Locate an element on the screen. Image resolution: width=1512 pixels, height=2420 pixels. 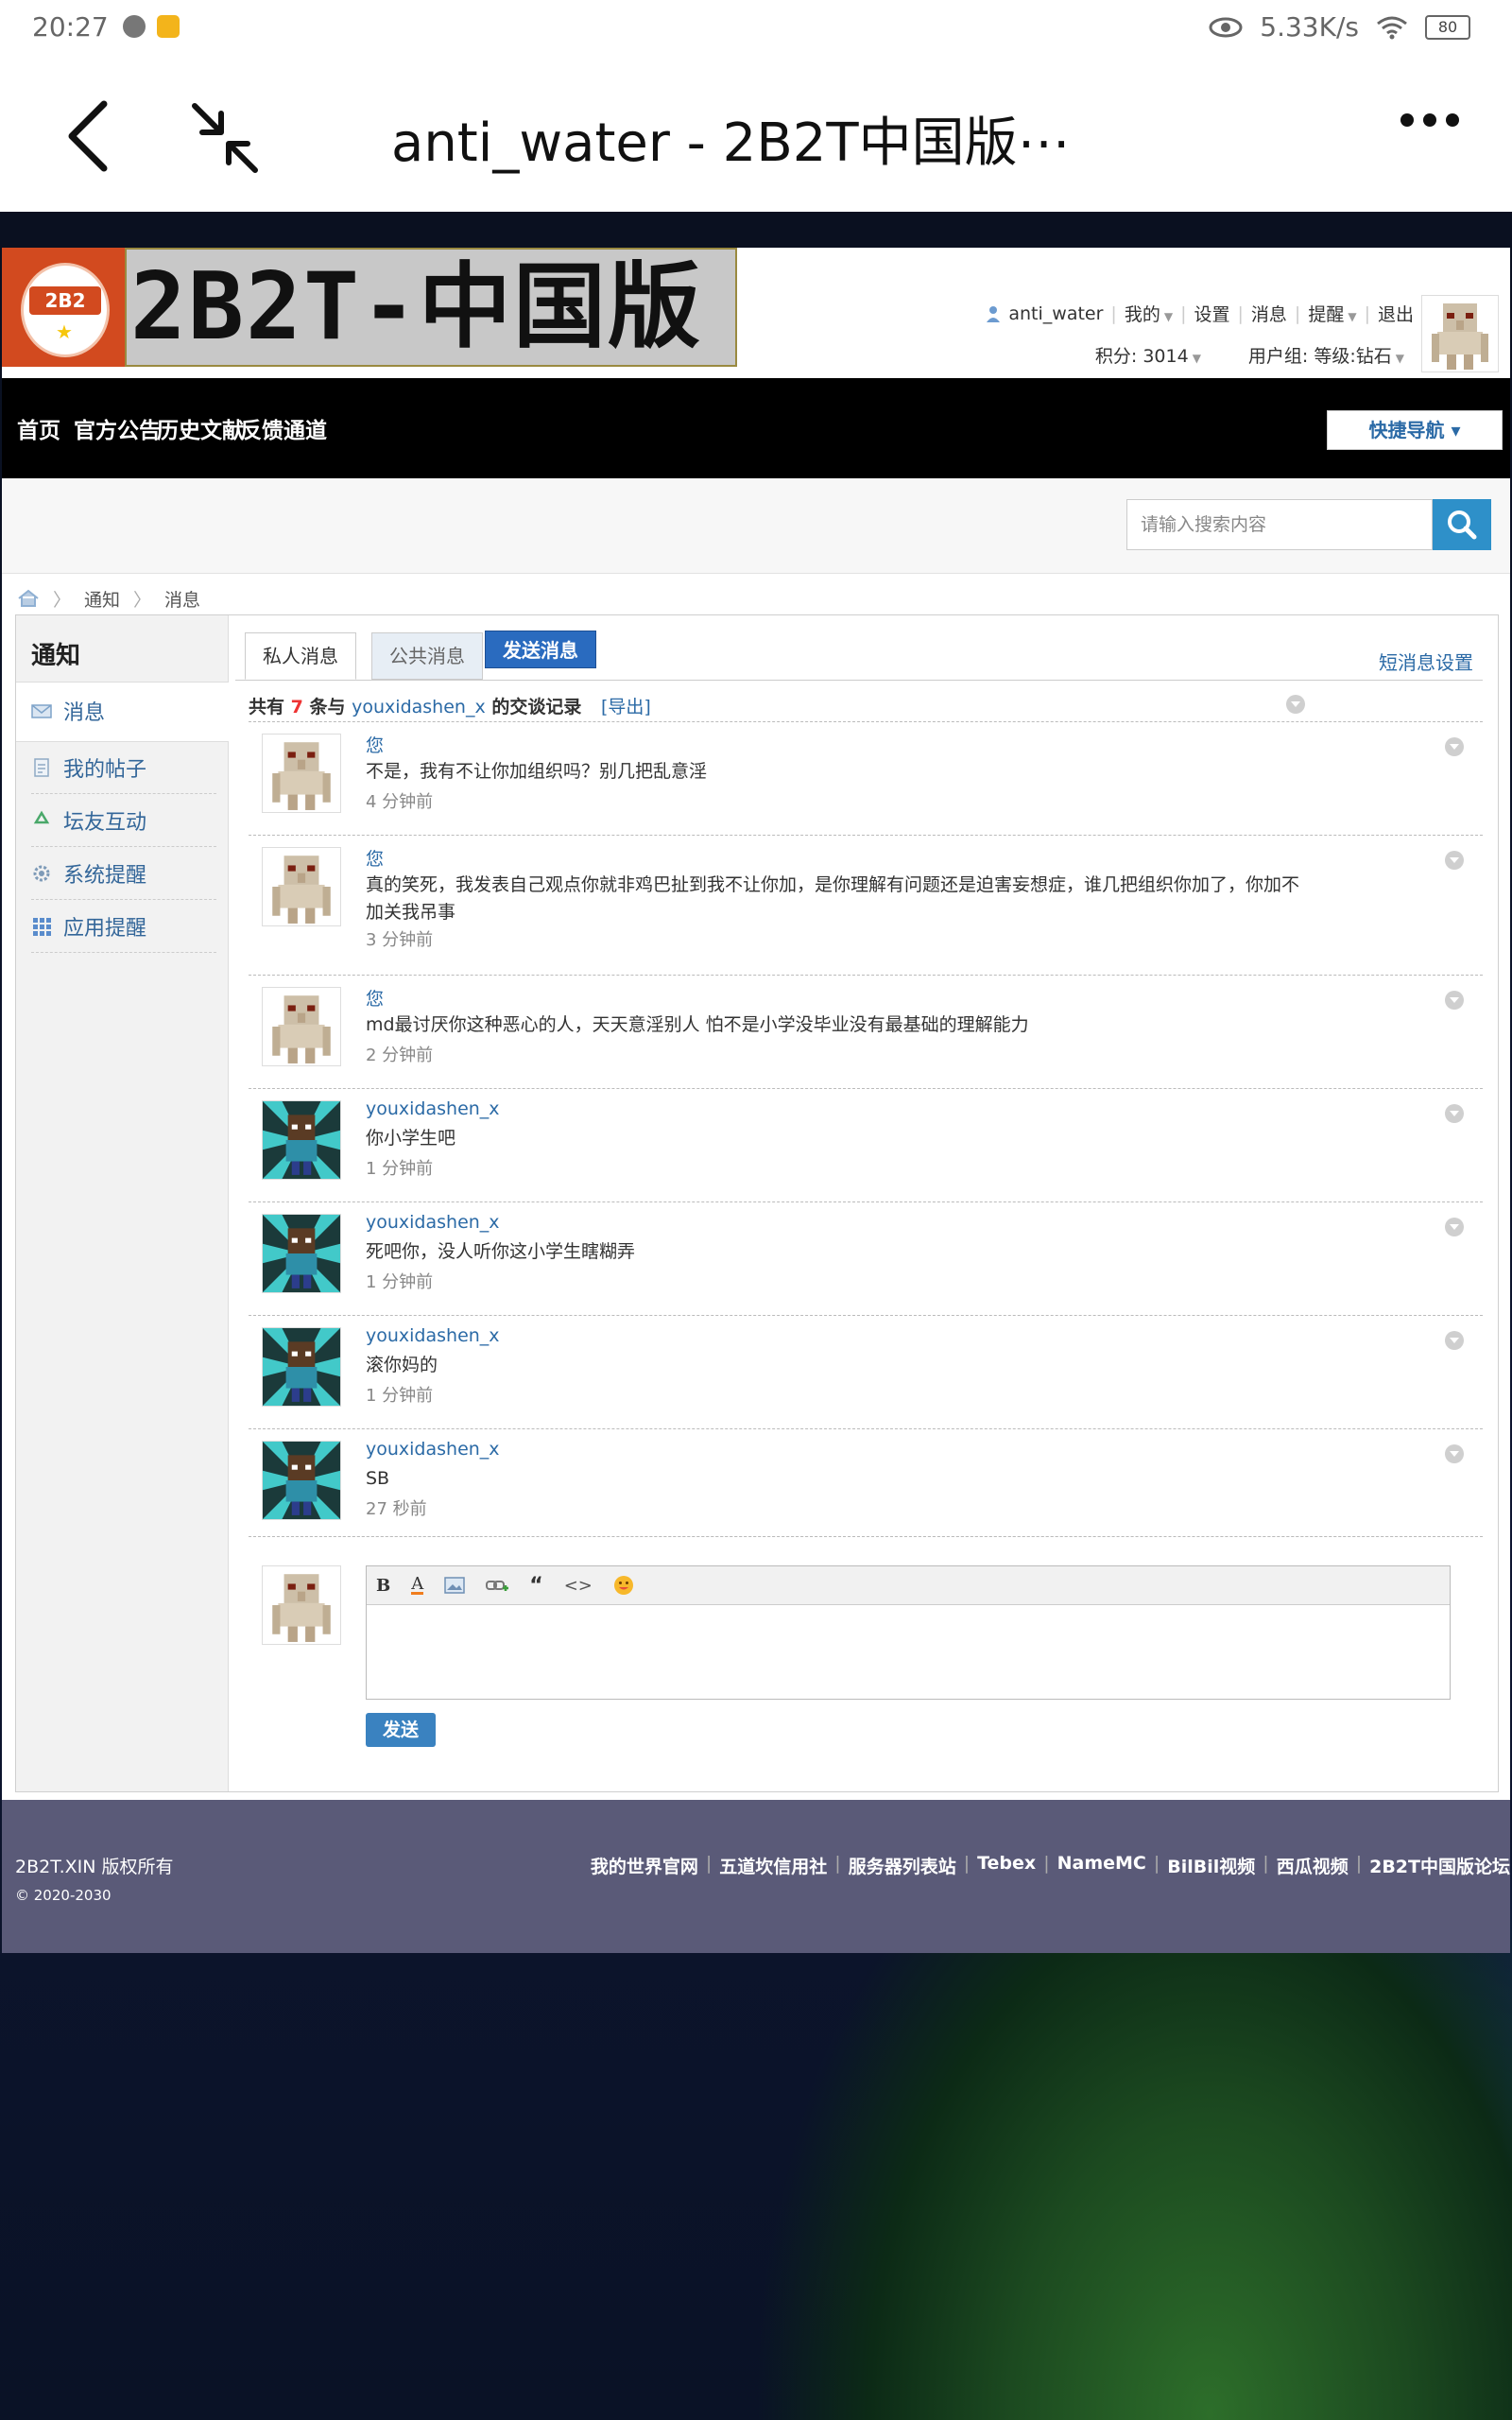
link-icon is located at coordinates (497, 1585).